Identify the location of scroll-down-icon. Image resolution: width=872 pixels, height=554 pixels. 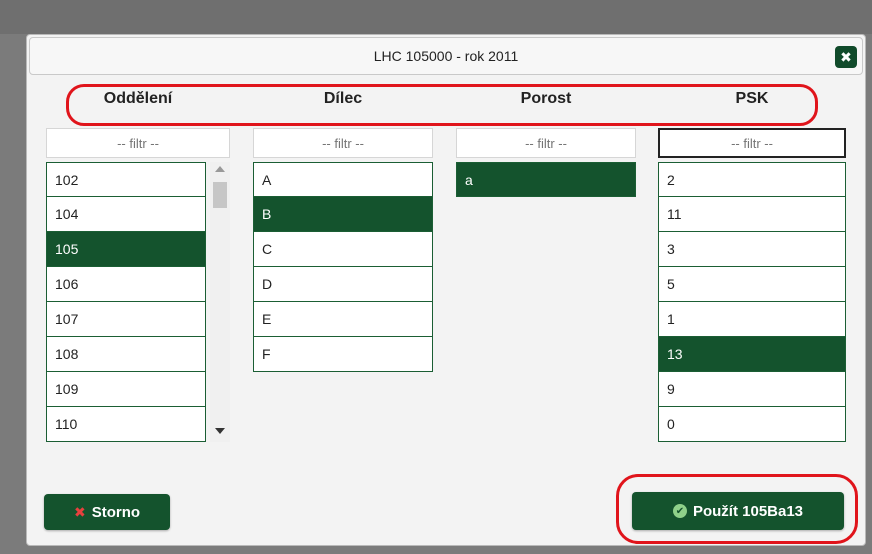
(220, 431).